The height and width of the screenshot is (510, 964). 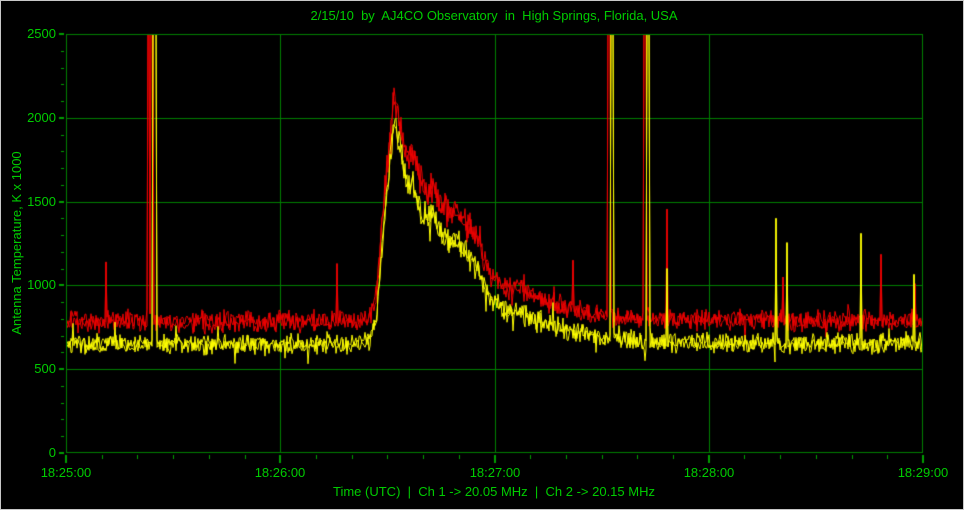 I want to click on x-tick-label: 18:25:00, so click(x=66, y=472).